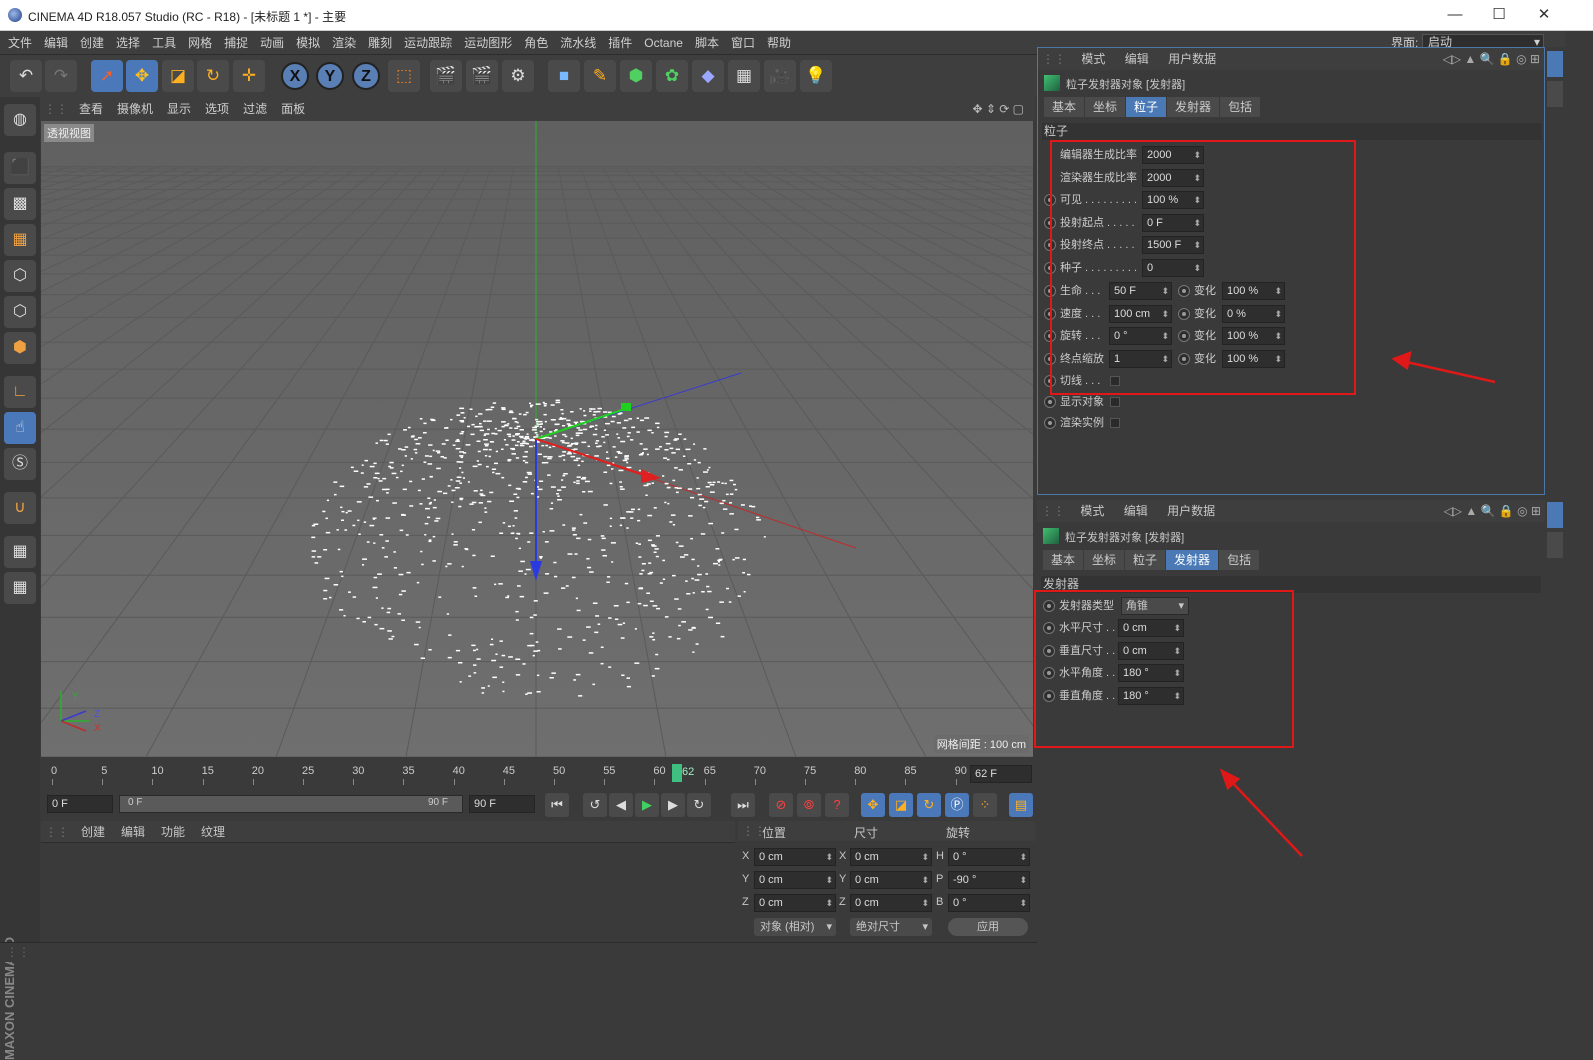 The width and height of the screenshot is (1593, 1060). Describe the element at coordinates (677, 773) in the screenshot. I see `timeline-playhead` at that location.